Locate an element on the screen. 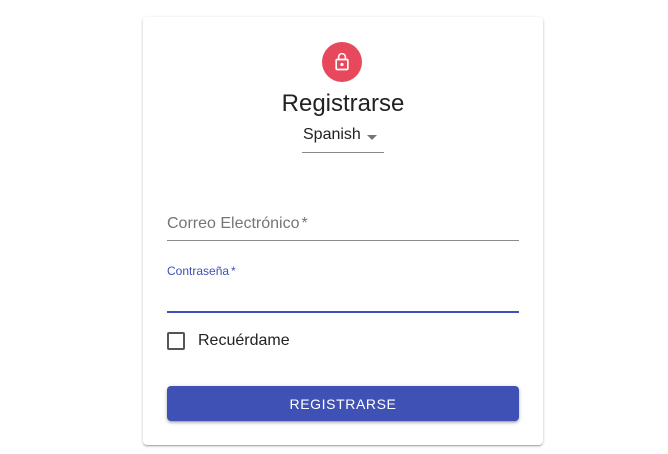 The width and height of the screenshot is (668, 454). password-field: Contraseña * is located at coordinates (343, 288).